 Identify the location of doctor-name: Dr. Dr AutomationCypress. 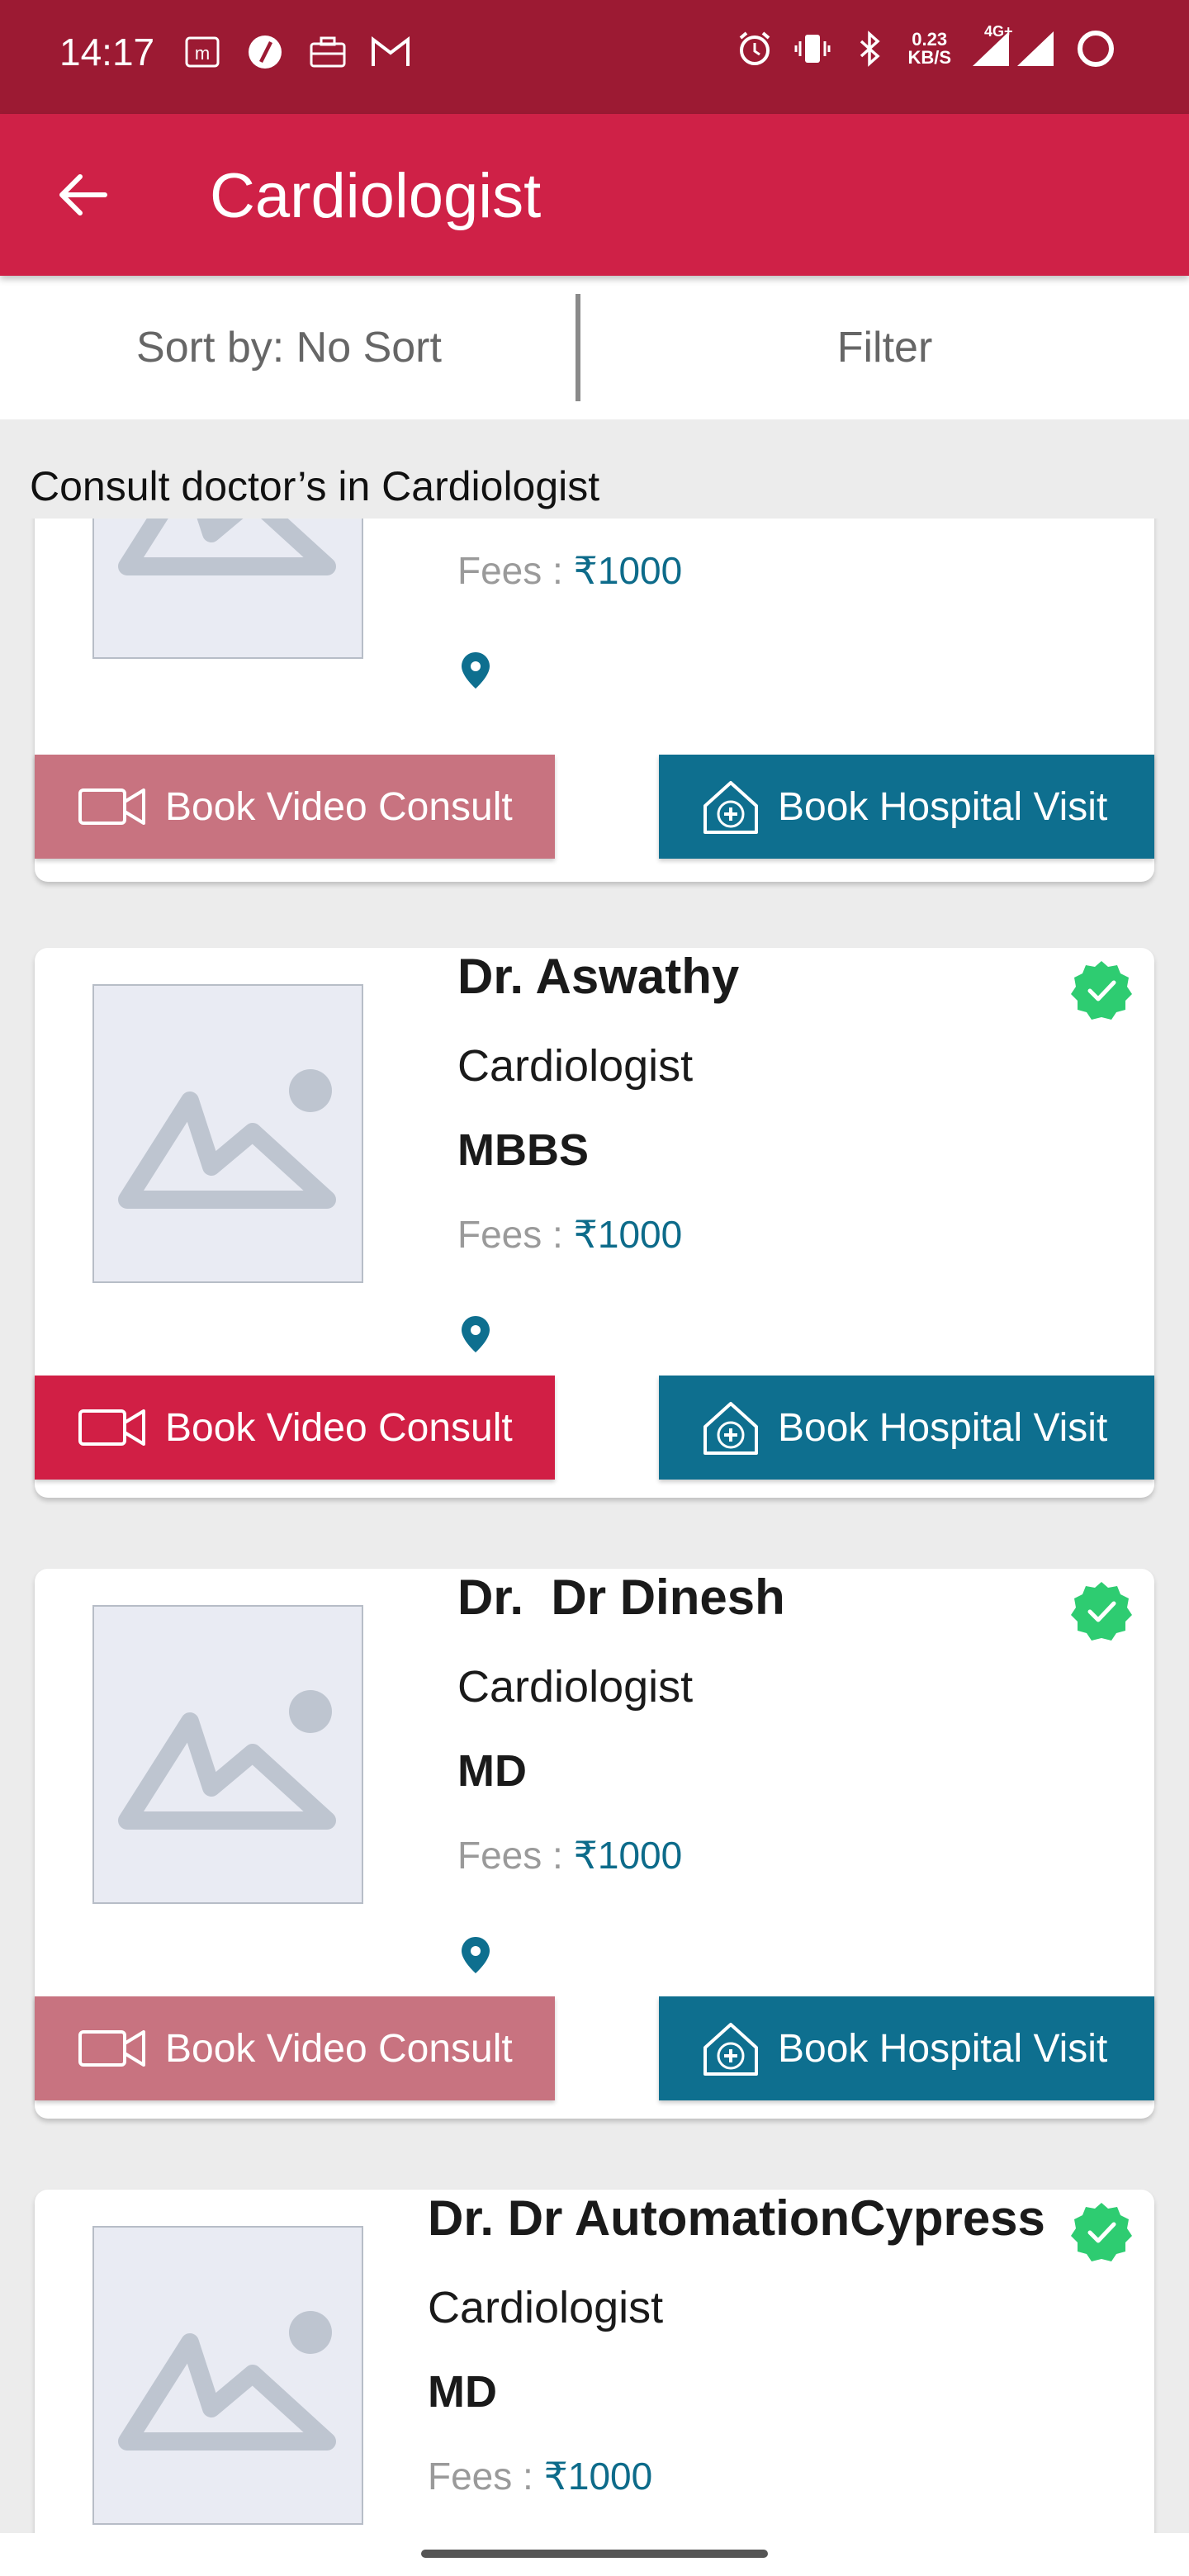
(736, 2218).